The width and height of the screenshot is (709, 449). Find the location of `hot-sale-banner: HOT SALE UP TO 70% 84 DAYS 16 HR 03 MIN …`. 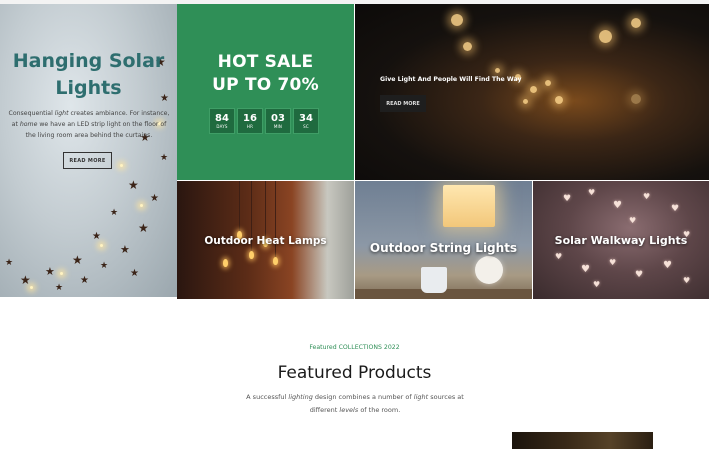

hot-sale-banner: HOT SALE UP TO 70% 84 DAYS 16 HR 03 MIN … is located at coordinates (265, 92).